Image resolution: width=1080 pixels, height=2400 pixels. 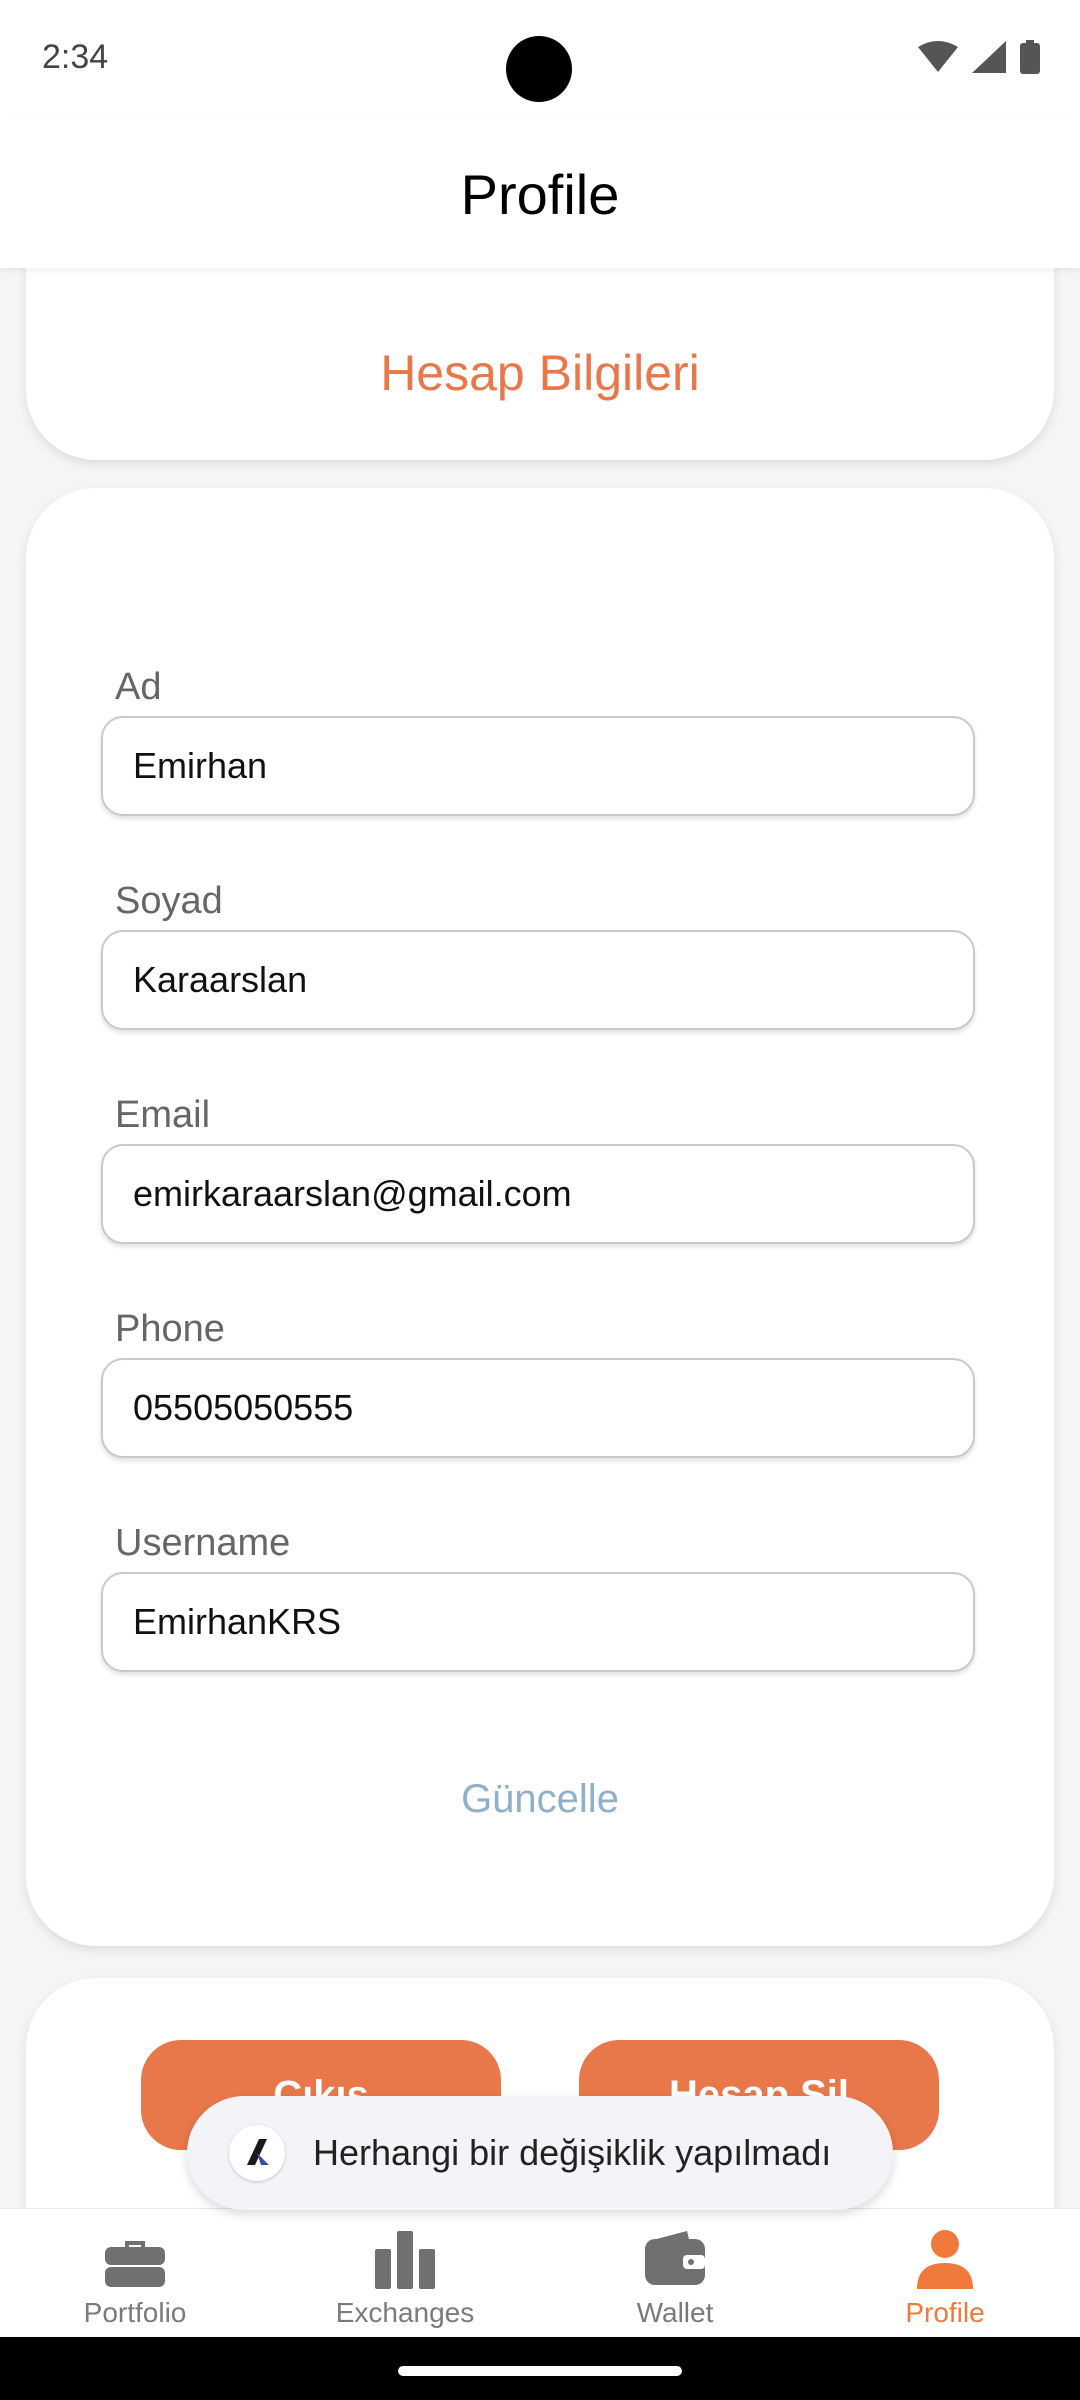 I want to click on nav-item-portfolio: Portfolio, so click(x=135, y=2273).